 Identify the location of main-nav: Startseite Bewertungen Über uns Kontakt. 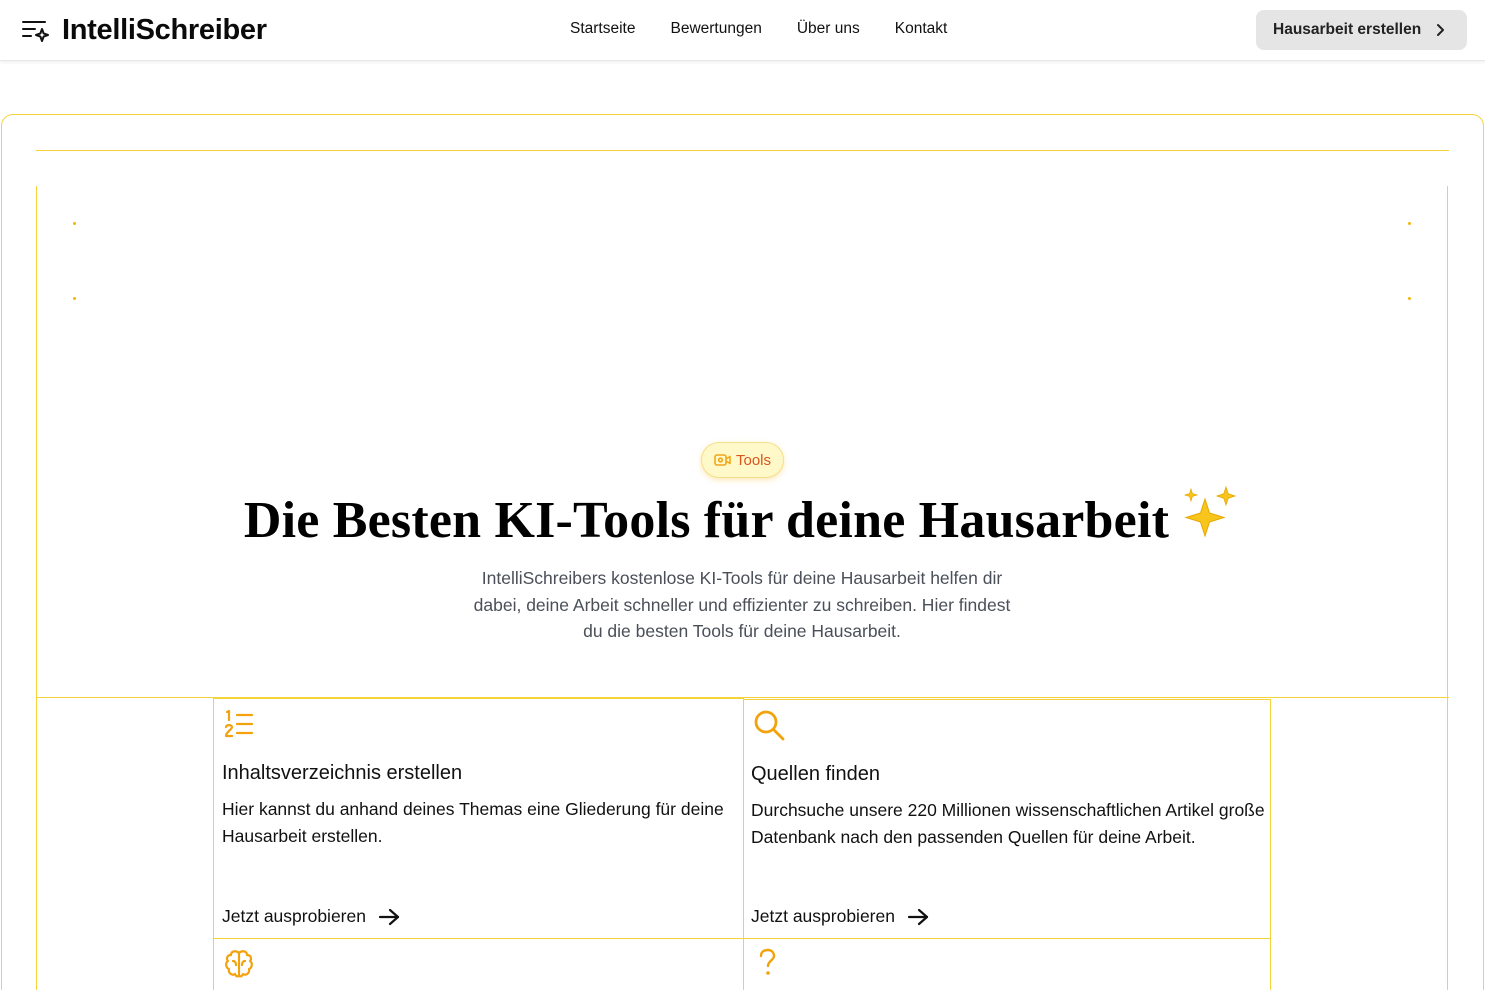
(758, 29).